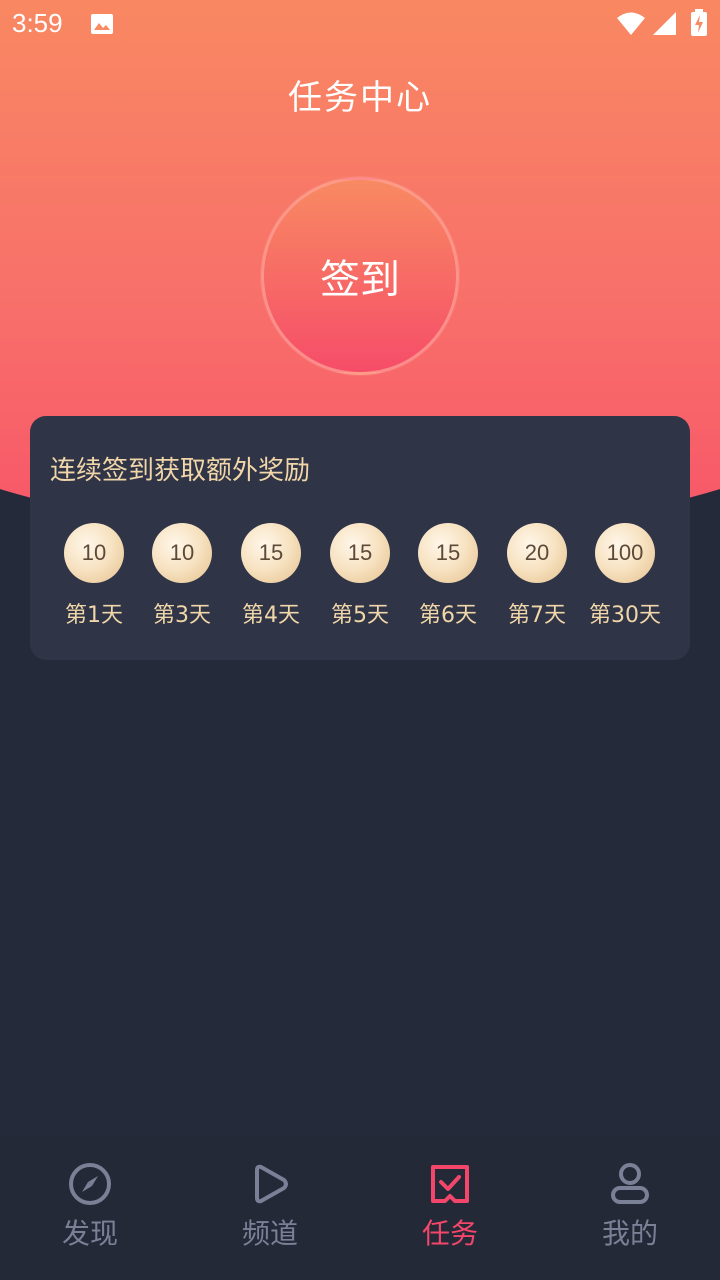 The image size is (720, 1280). Describe the element at coordinates (450, 1212) in the screenshot. I see `nav-tab-tasks: 任务` at that location.